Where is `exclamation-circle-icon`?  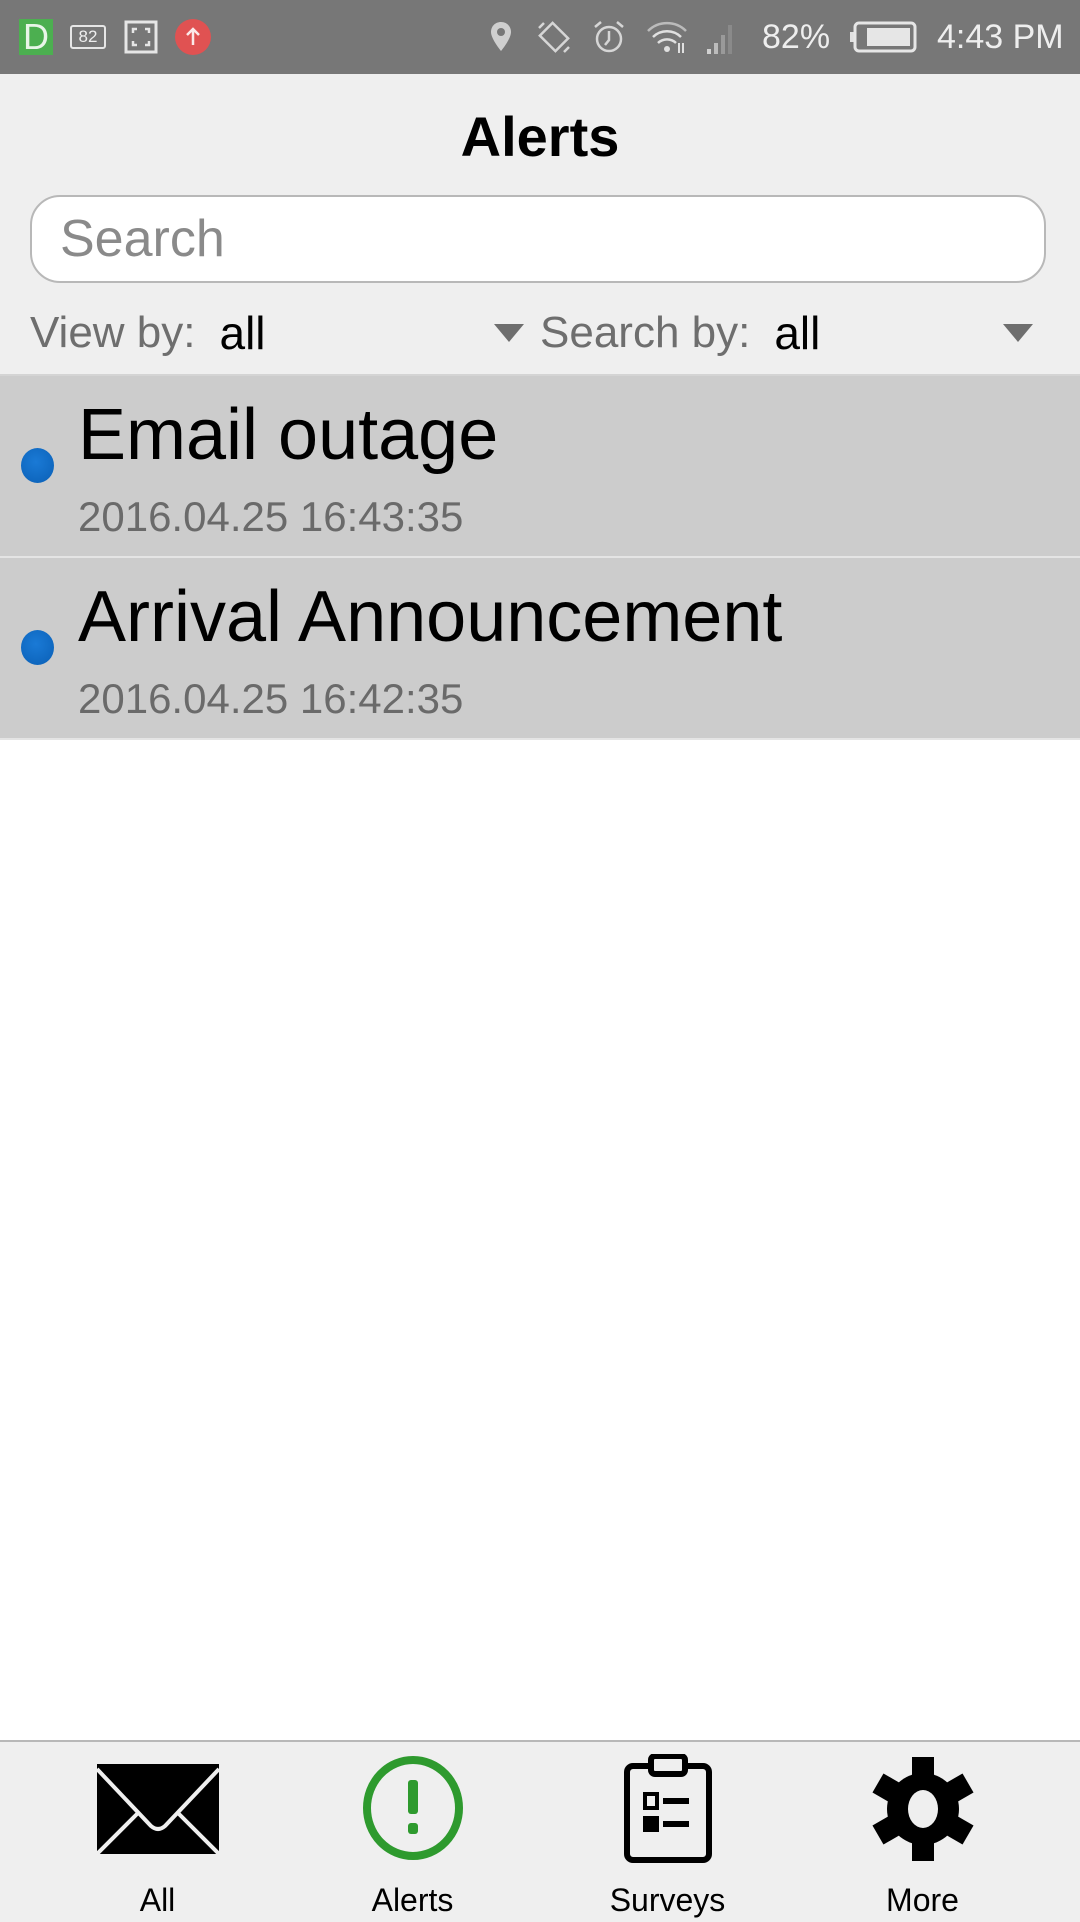 exclamation-circle-icon is located at coordinates (412, 1808).